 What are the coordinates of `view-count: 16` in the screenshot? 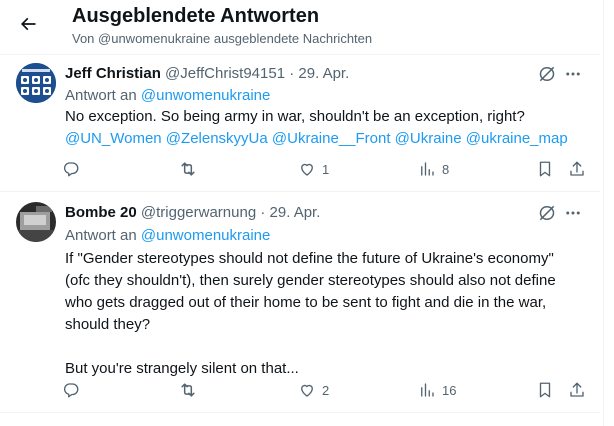 It's located at (449, 390).